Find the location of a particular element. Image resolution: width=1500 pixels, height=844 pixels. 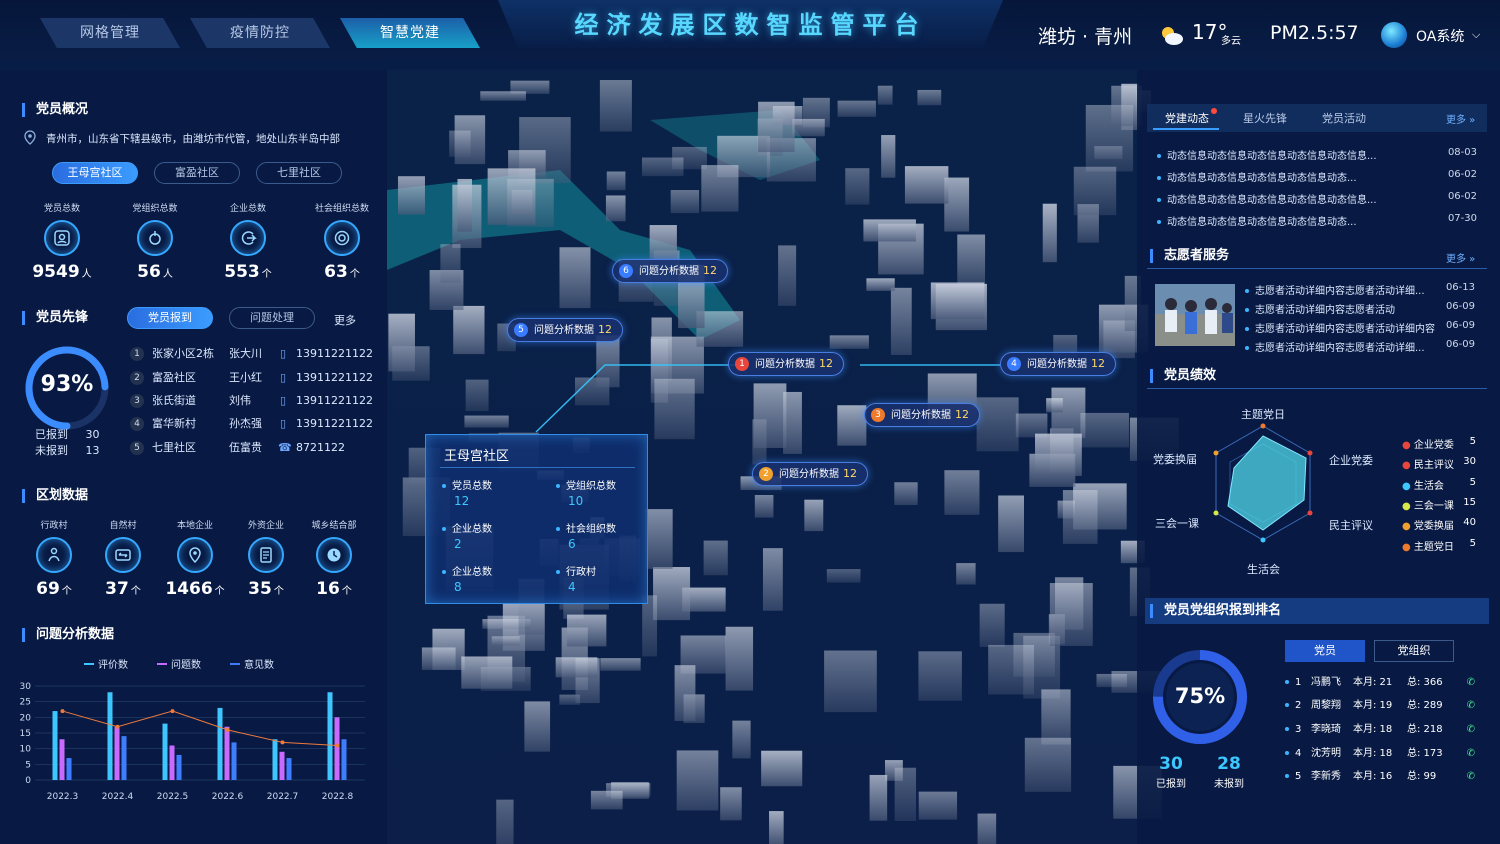

ranking-row: 5 李新秀 本月: 16 总: 99 ✆ is located at coordinates (1380, 777).